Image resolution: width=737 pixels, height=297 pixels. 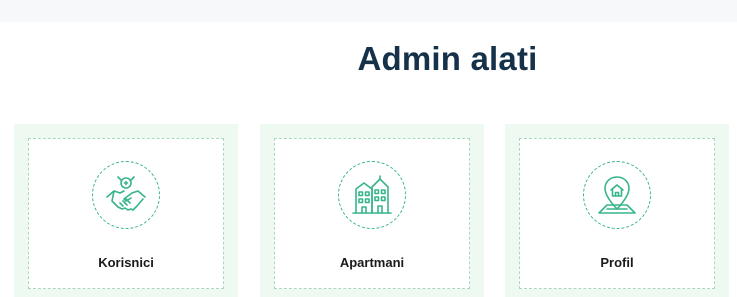 I want to click on card-apartmani-link: Apartmani, so click(x=372, y=213).